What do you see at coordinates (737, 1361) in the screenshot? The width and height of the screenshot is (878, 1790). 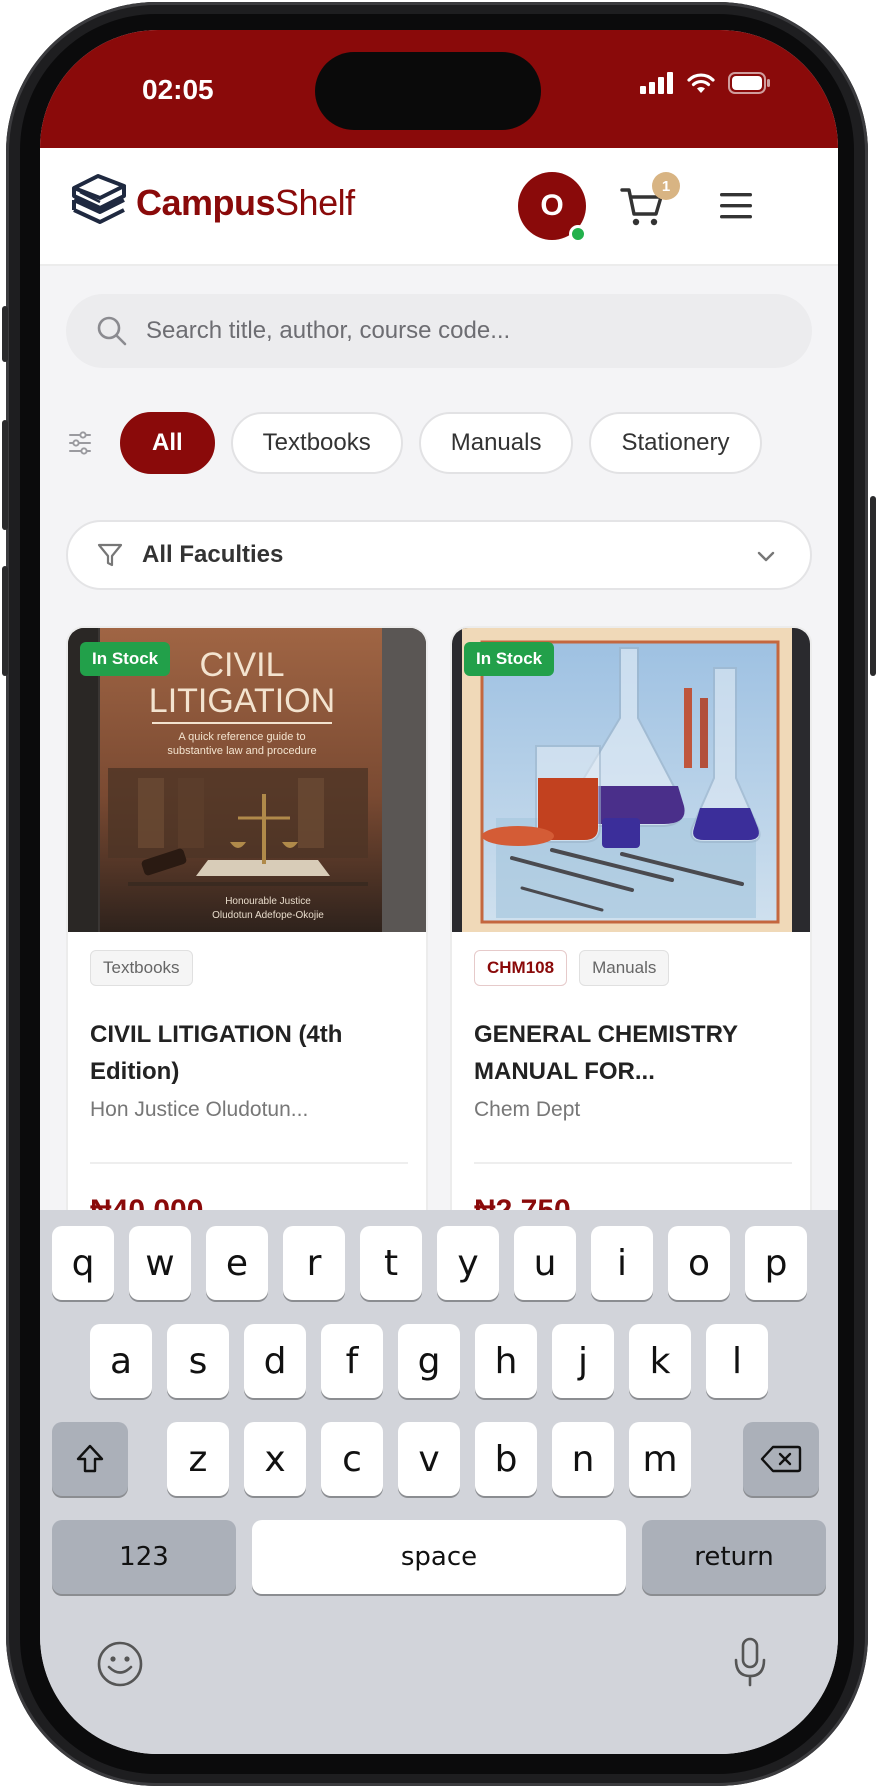 I see `key-l: l` at bounding box center [737, 1361].